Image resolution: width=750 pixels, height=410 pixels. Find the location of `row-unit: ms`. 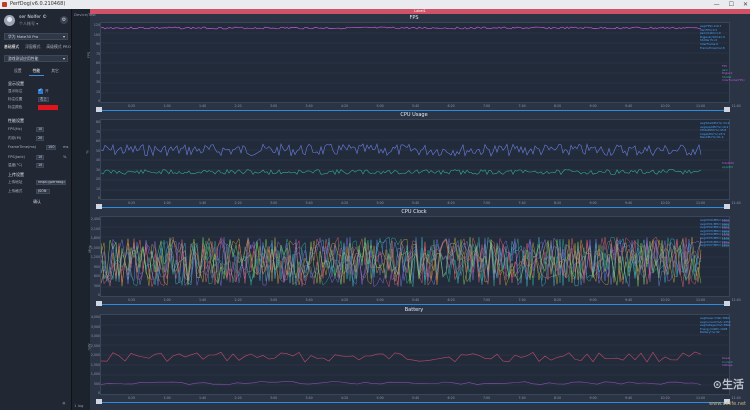

row-unit: ms is located at coordinates (66, 147).